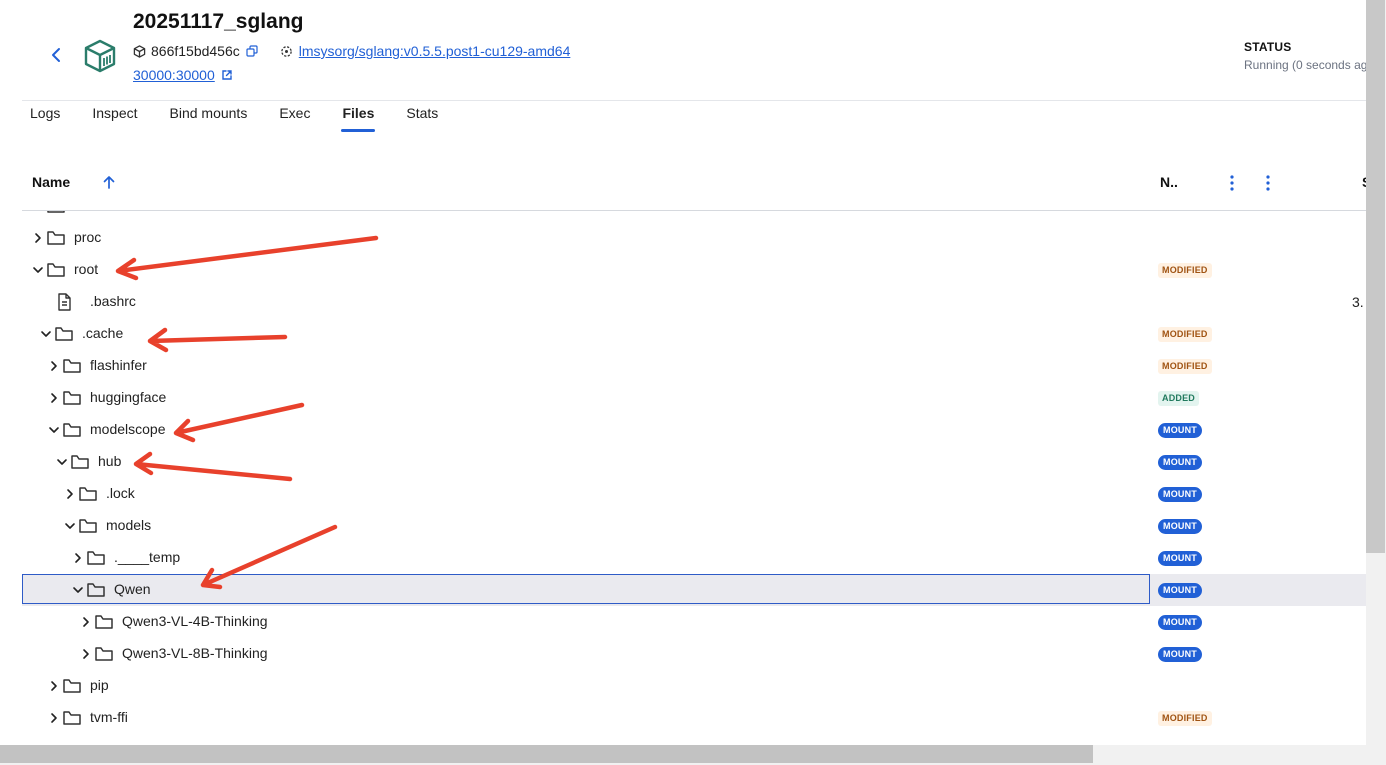 The height and width of the screenshot is (765, 1386). Describe the element at coordinates (128, 397) in the screenshot. I see `file-tree-item-name: huggingface` at that location.